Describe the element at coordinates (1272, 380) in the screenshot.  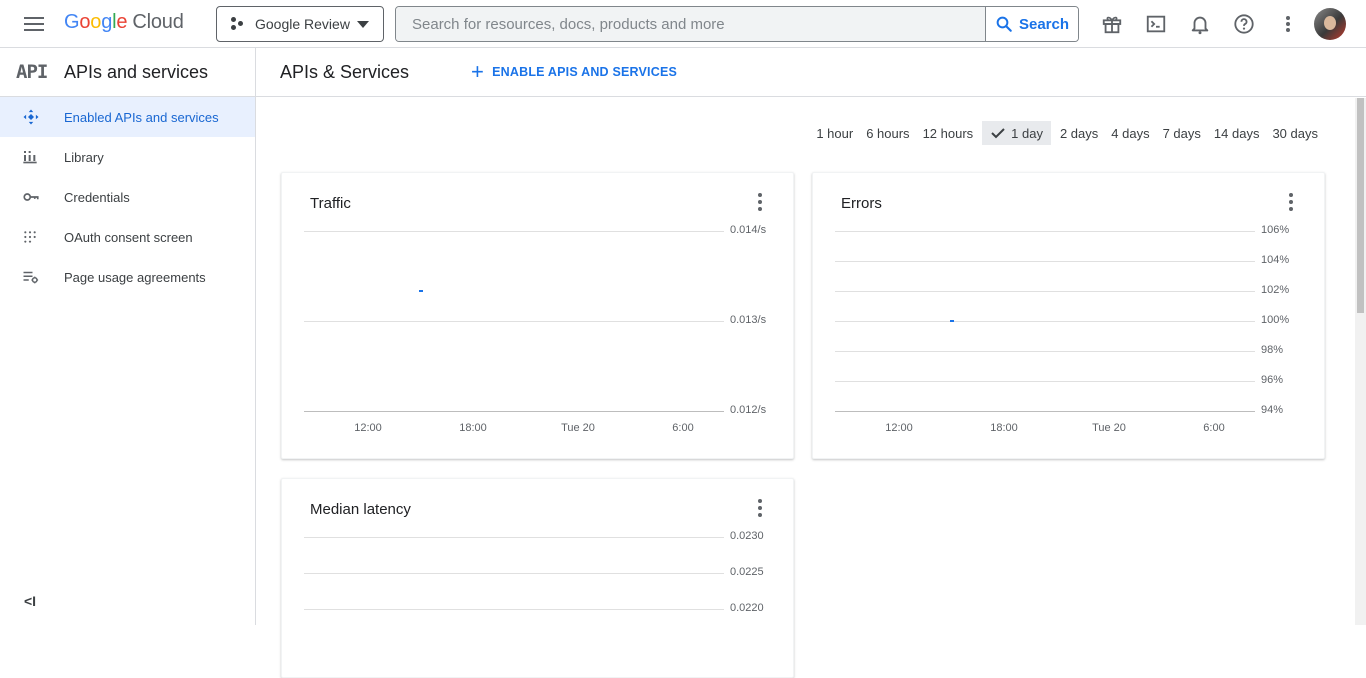
I see `y-tick-label: 96%` at that location.